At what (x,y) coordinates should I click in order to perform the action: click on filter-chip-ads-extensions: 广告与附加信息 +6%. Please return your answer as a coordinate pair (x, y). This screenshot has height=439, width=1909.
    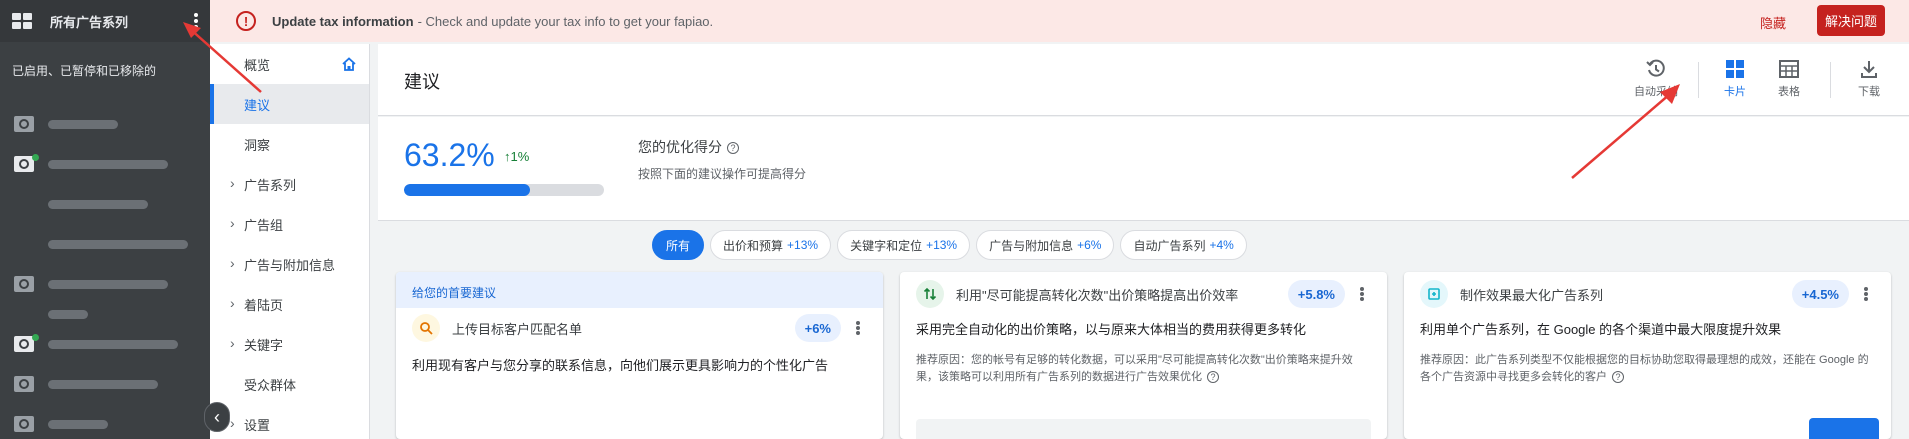
    Looking at the image, I should click on (1045, 245).